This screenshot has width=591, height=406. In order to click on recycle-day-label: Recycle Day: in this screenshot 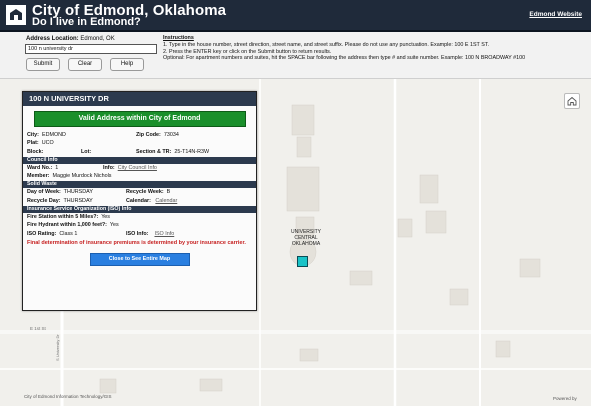, I will do `click(44, 200)`.